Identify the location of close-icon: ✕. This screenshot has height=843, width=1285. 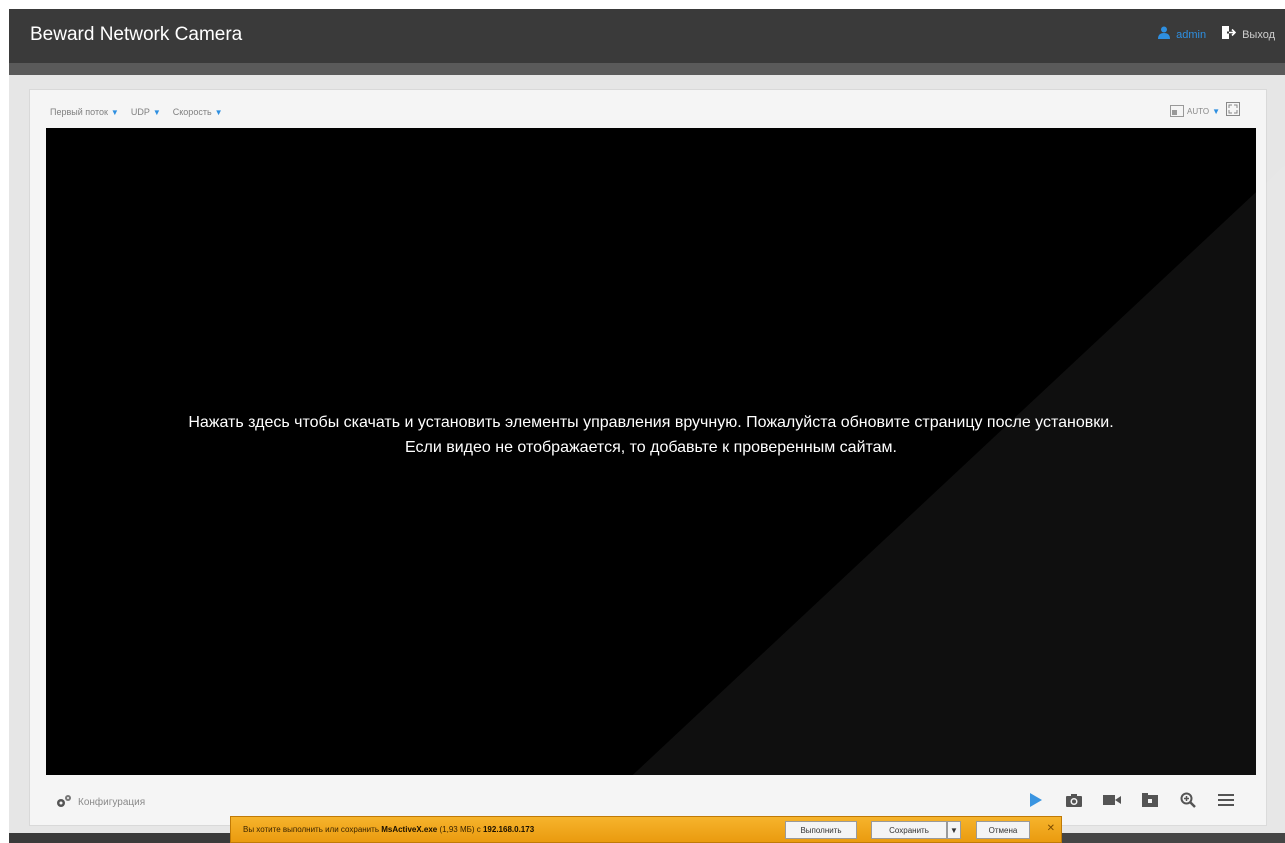
(1051, 828).